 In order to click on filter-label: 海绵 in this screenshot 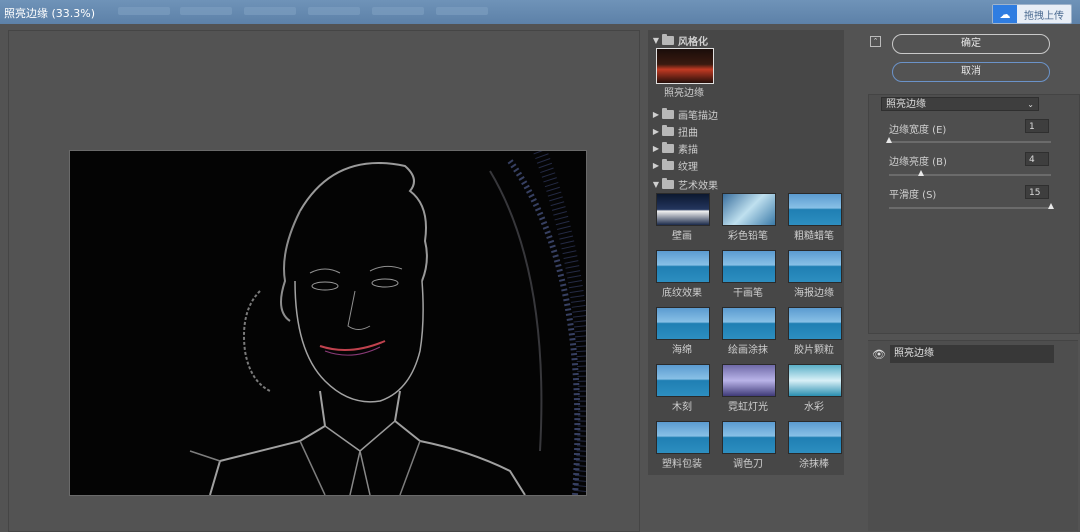, I will do `click(682, 350)`.